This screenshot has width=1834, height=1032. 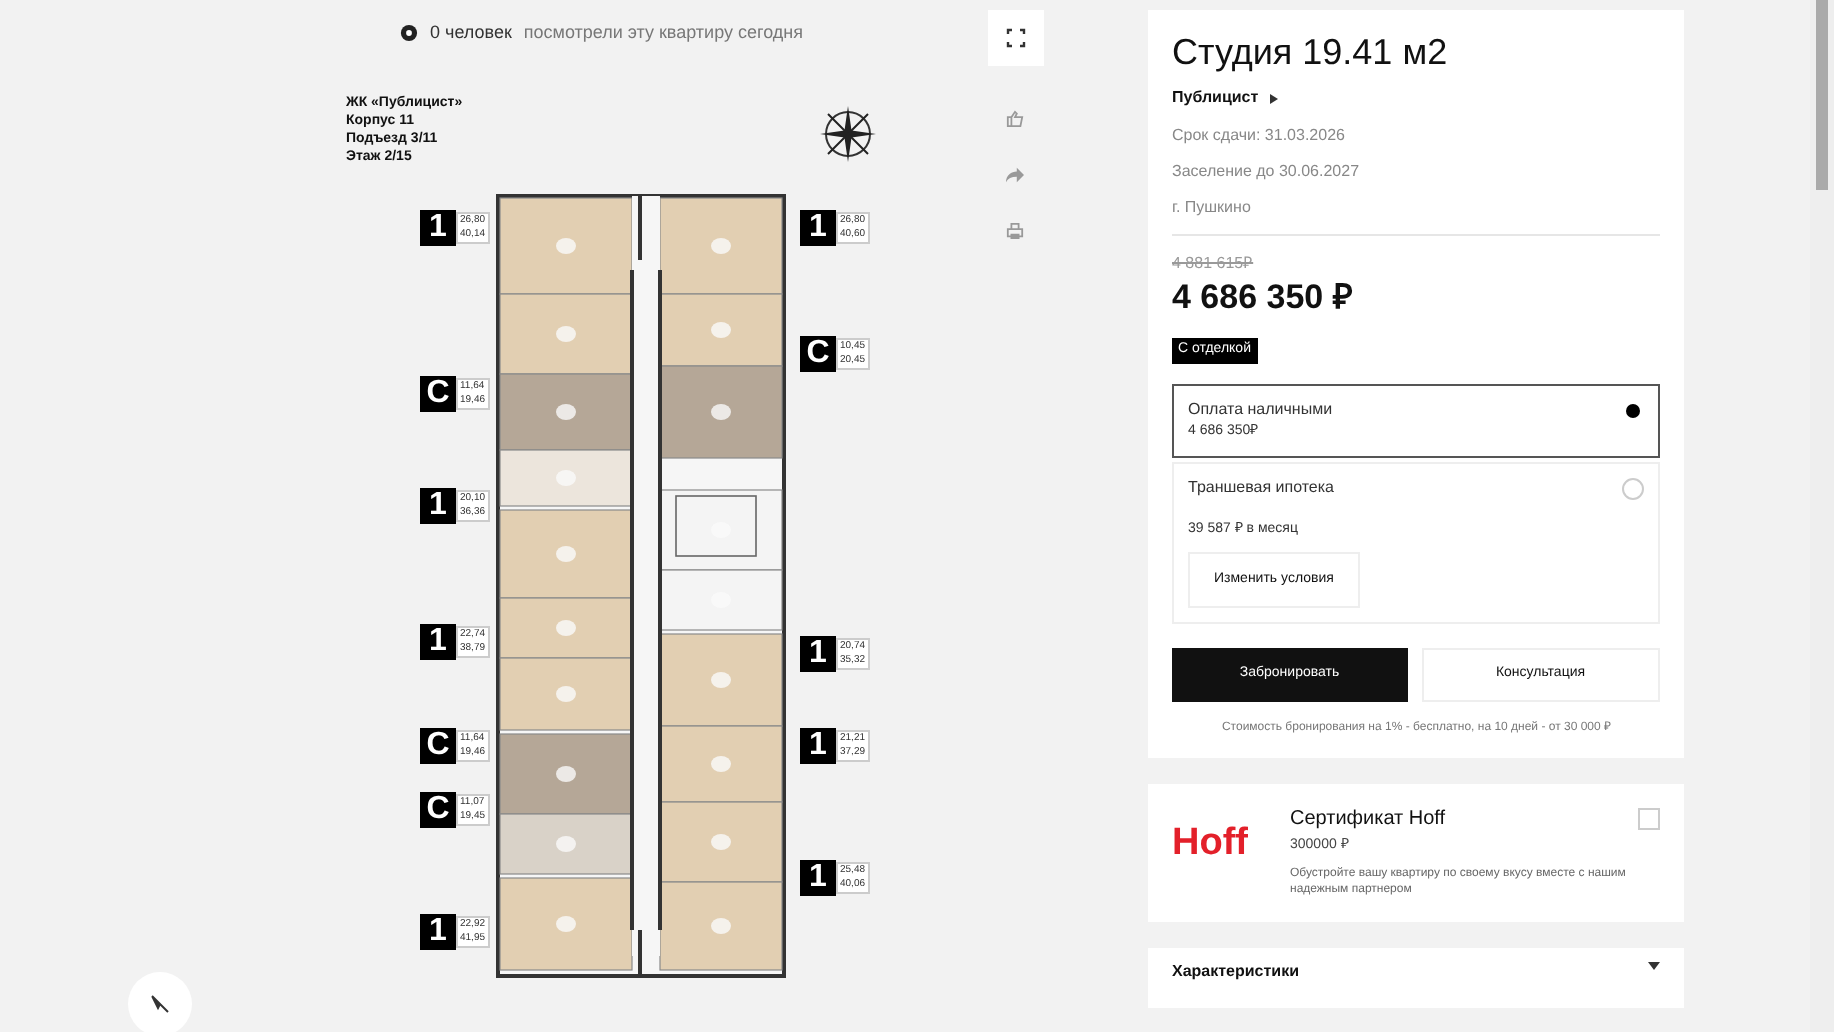 I want to click on compass-button, so click(x=160, y=1002).